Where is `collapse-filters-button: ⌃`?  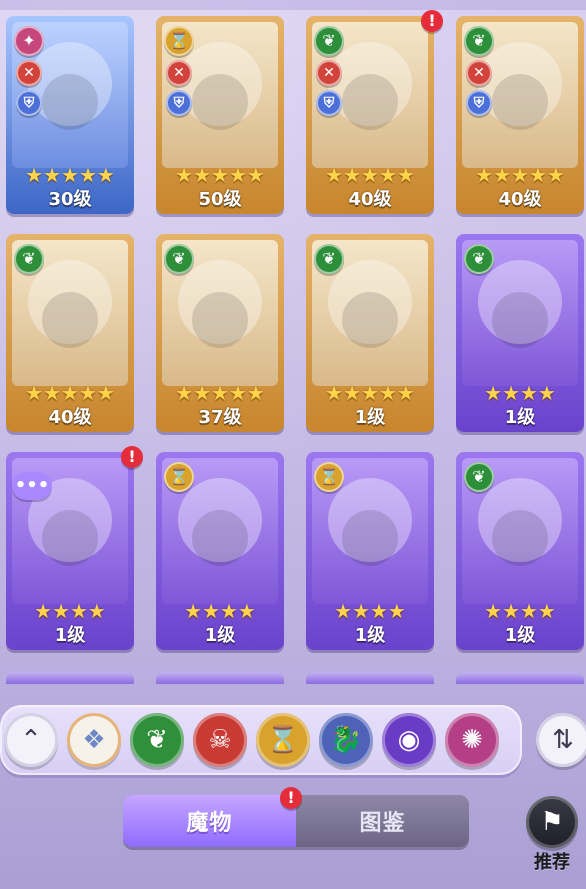 collapse-filters-button: ⌃ is located at coordinates (31, 740).